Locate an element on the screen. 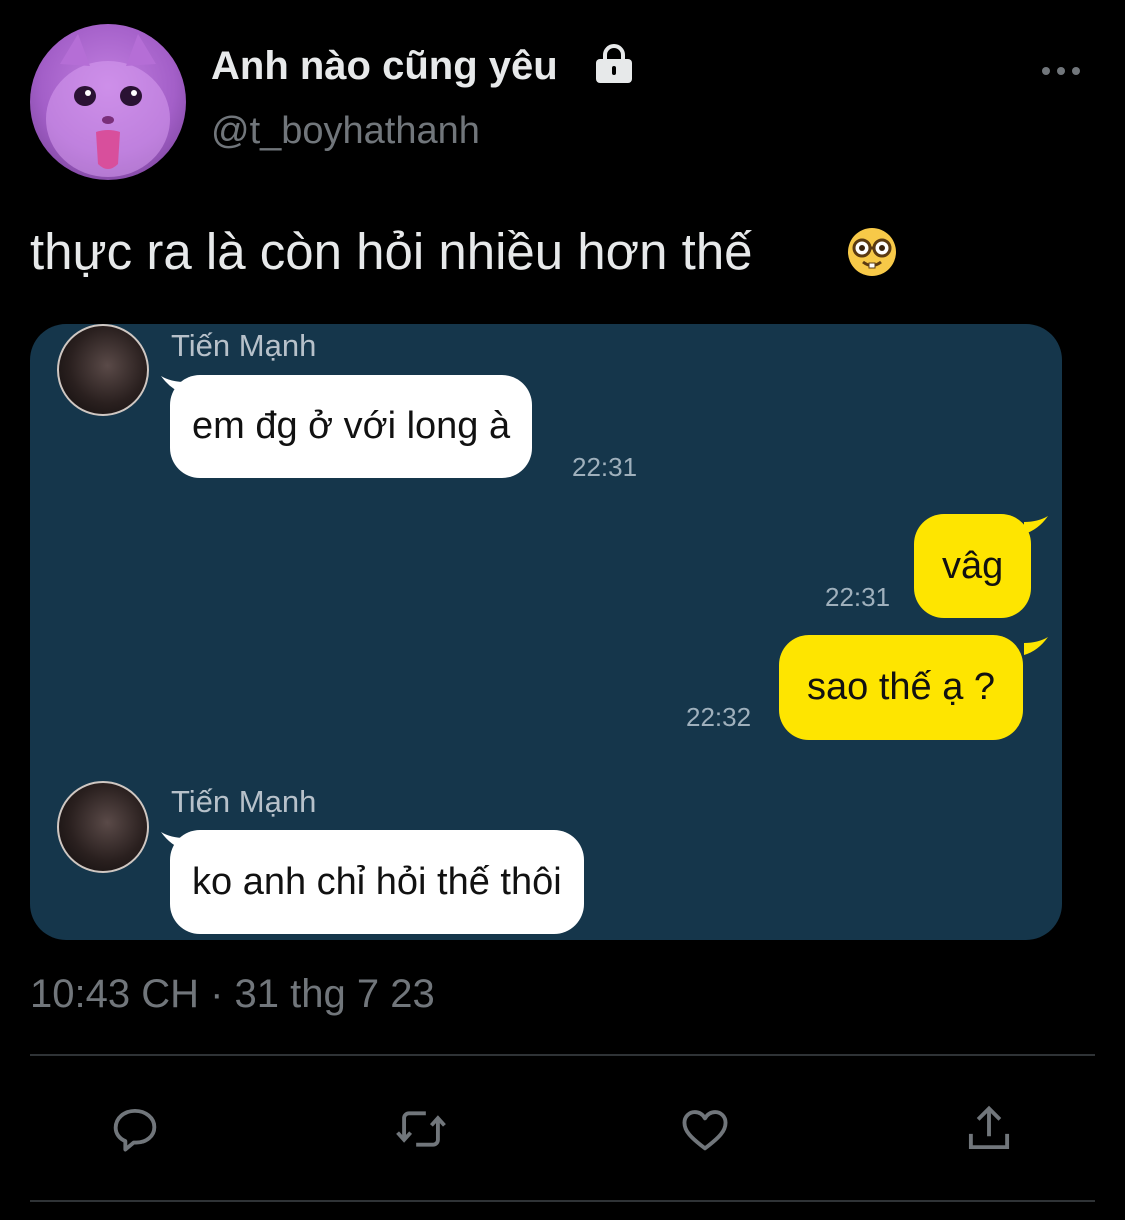 The width and height of the screenshot is (1125, 1220). message-bubble: sao thế ạ ? is located at coordinates (901, 687).